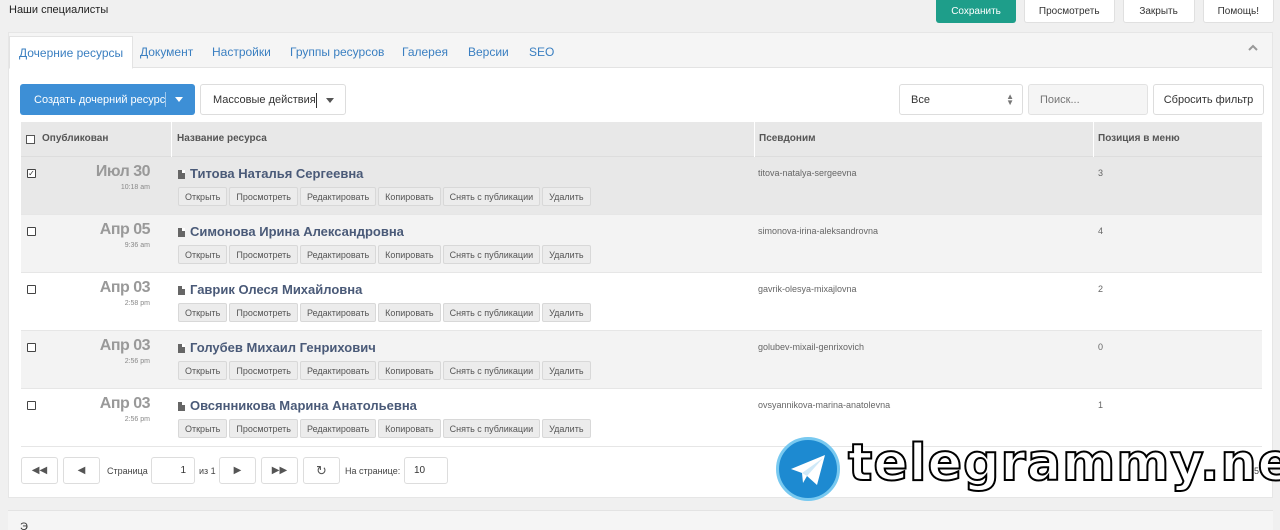 This screenshot has width=1280, height=530. I want to click on close-button: Закрыть, so click(1158, 11).